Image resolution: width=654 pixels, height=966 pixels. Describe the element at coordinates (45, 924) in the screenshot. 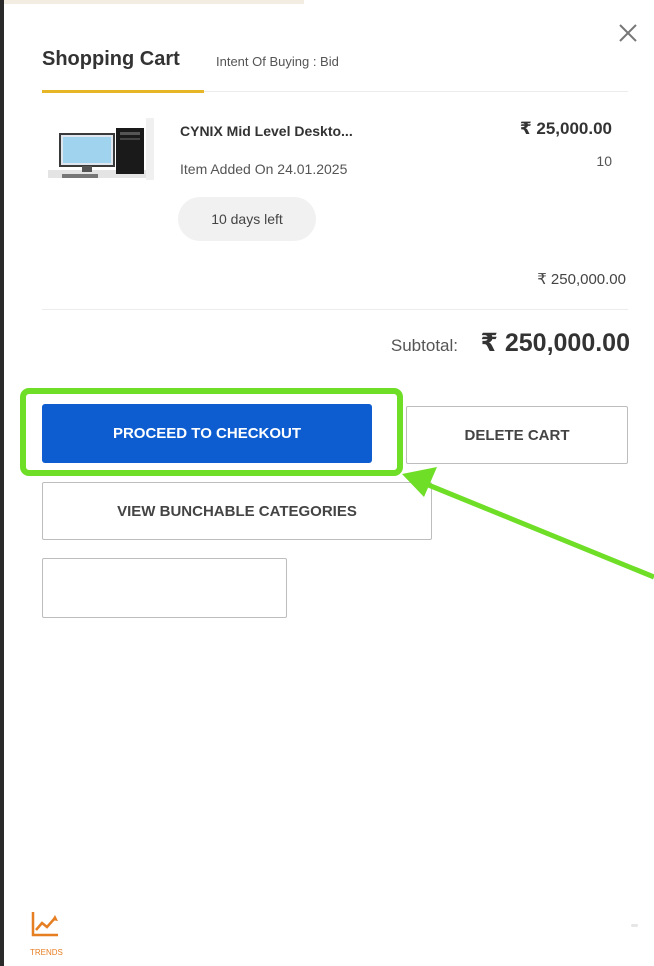

I see `trend-chart-icon` at that location.